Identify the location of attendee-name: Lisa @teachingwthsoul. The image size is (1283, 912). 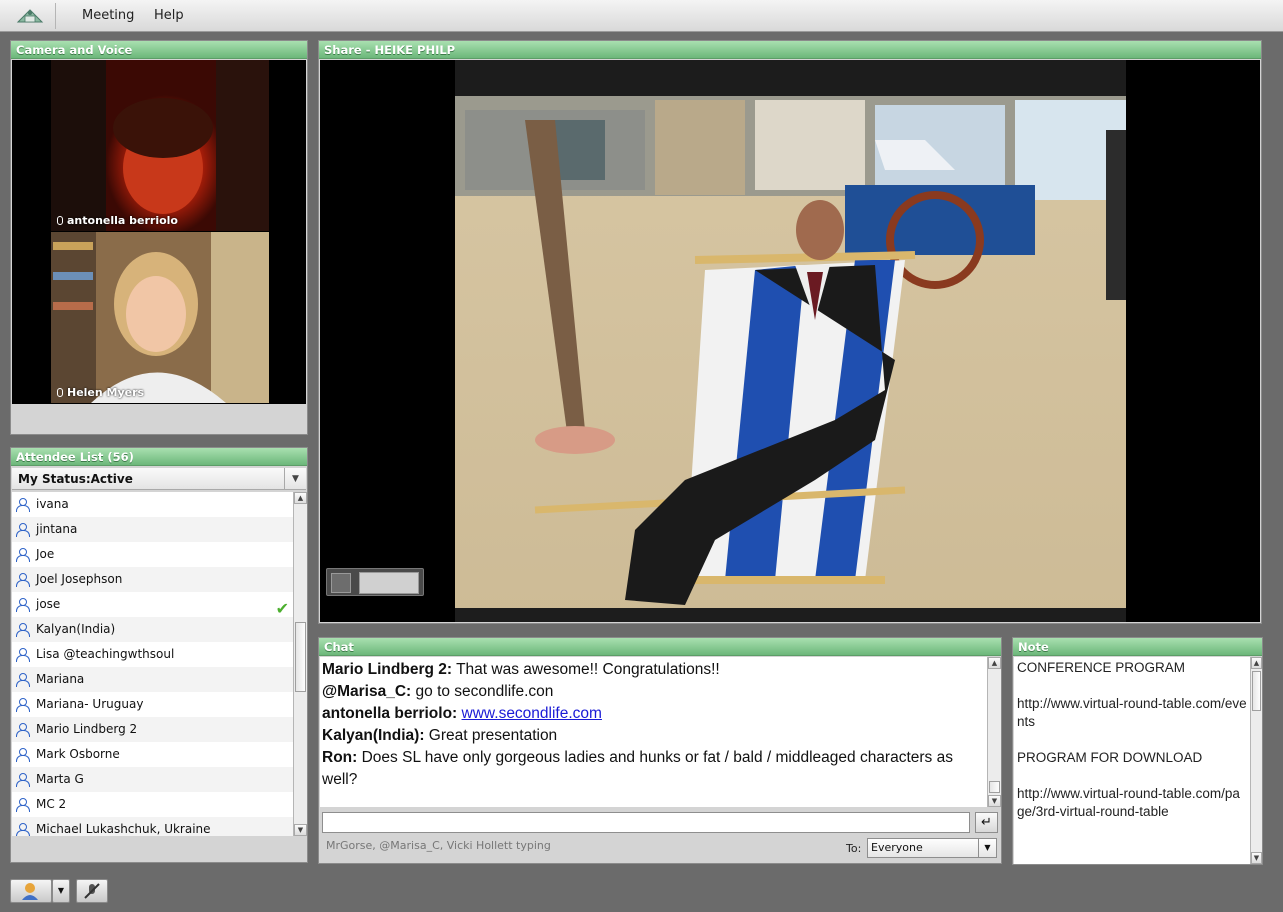
(105, 654).